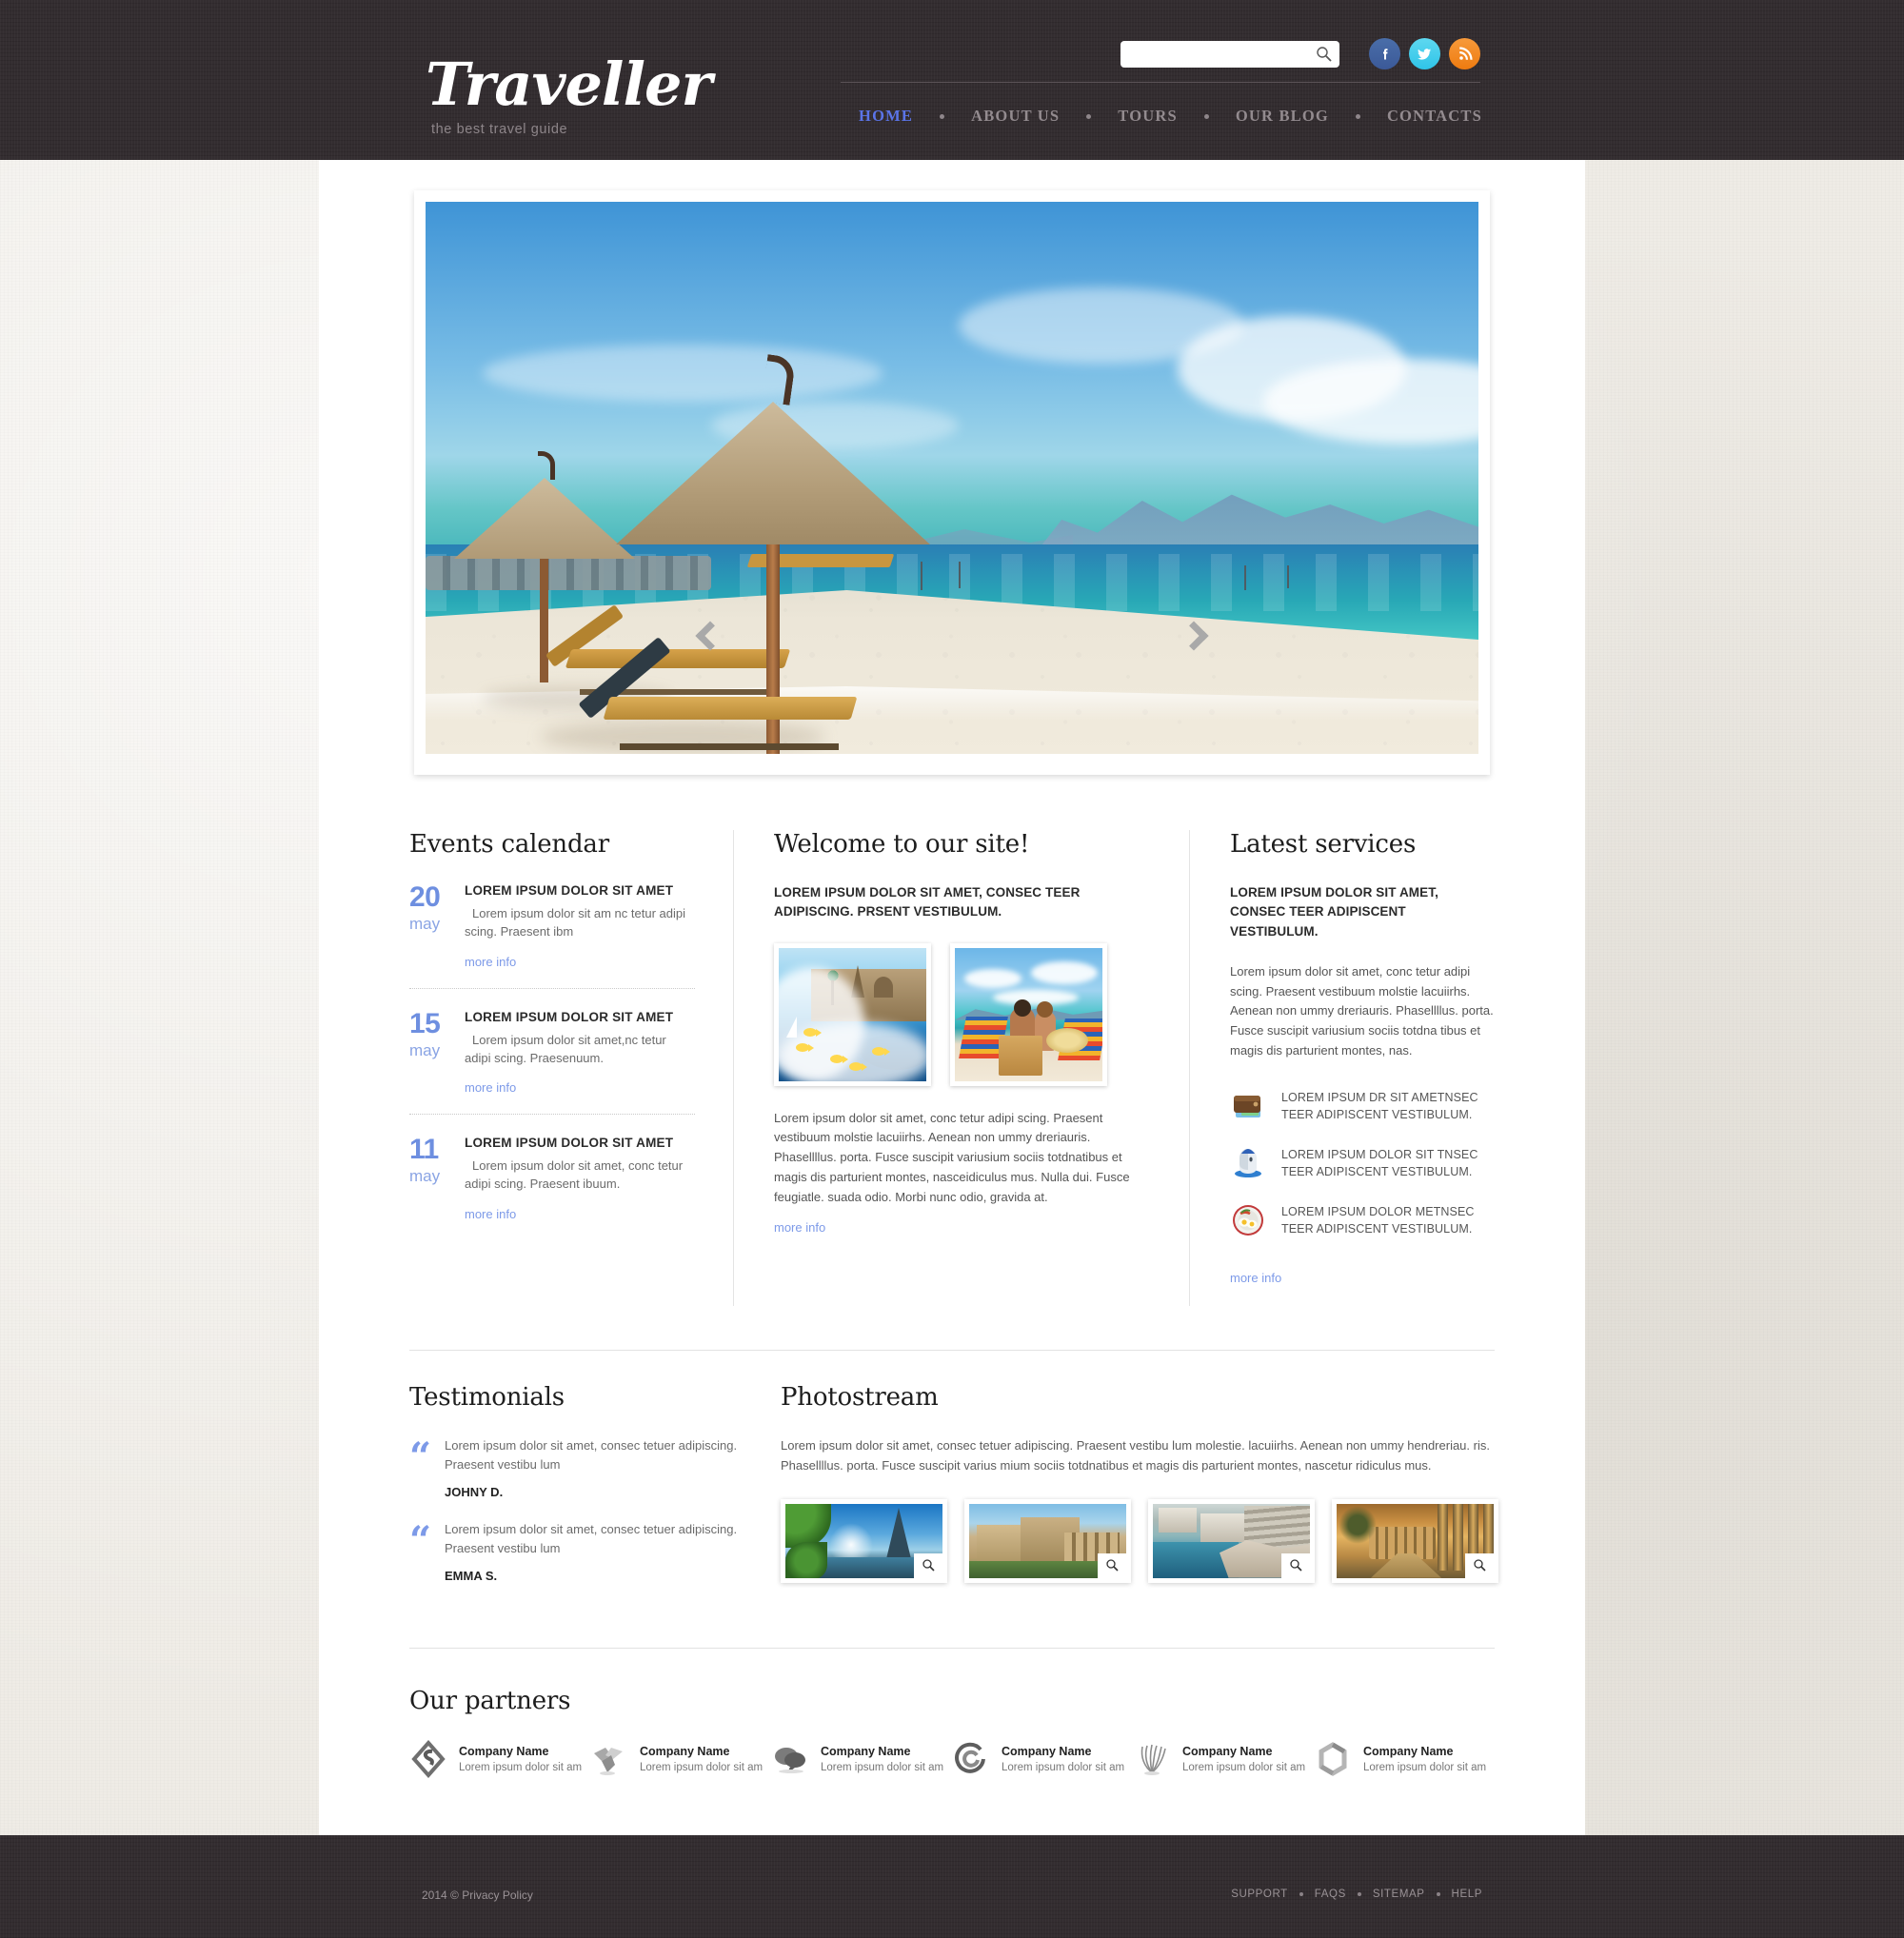 The width and height of the screenshot is (1904, 1938). What do you see at coordinates (1231, 1540) in the screenshot?
I see `photostream-item-coast` at bounding box center [1231, 1540].